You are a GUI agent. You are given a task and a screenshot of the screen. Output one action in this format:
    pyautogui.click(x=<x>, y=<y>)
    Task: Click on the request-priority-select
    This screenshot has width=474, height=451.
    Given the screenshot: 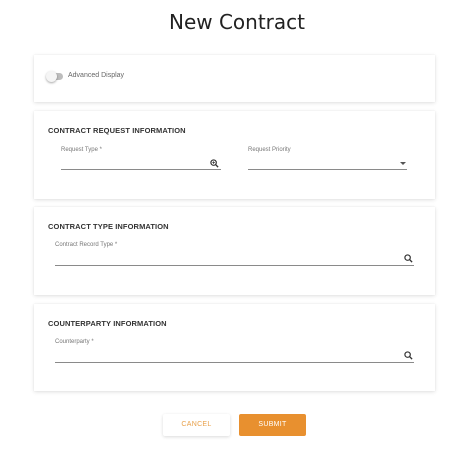 What is the action you would take?
    pyautogui.click(x=327, y=163)
    